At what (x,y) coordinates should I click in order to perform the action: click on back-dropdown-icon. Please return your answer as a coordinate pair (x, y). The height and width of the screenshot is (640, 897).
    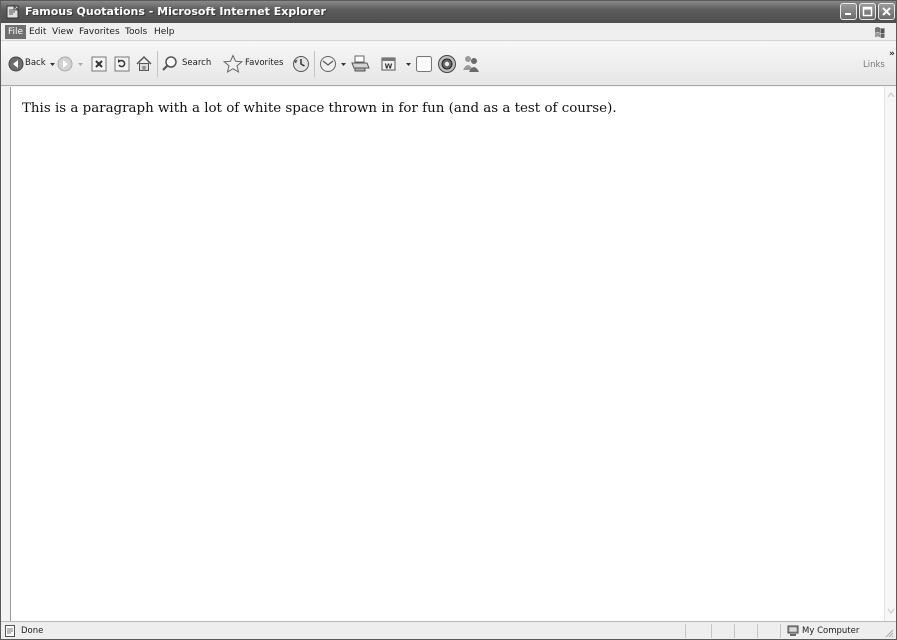
    Looking at the image, I should click on (52, 64).